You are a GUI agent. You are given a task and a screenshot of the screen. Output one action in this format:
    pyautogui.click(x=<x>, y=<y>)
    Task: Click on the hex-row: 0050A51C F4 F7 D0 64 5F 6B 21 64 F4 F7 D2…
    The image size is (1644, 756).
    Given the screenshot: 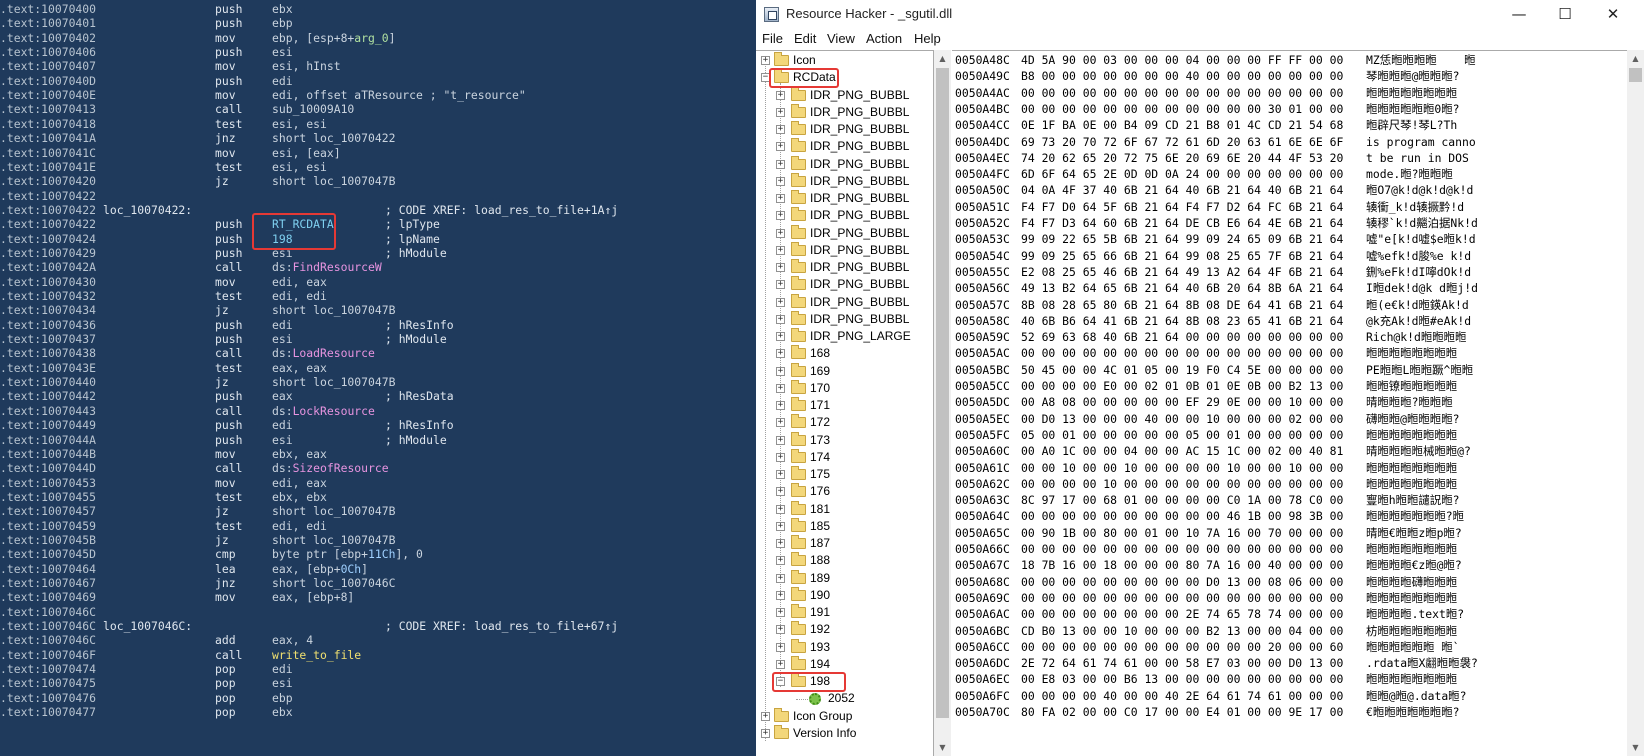 What is the action you would take?
    pyautogui.click(x=1287, y=207)
    